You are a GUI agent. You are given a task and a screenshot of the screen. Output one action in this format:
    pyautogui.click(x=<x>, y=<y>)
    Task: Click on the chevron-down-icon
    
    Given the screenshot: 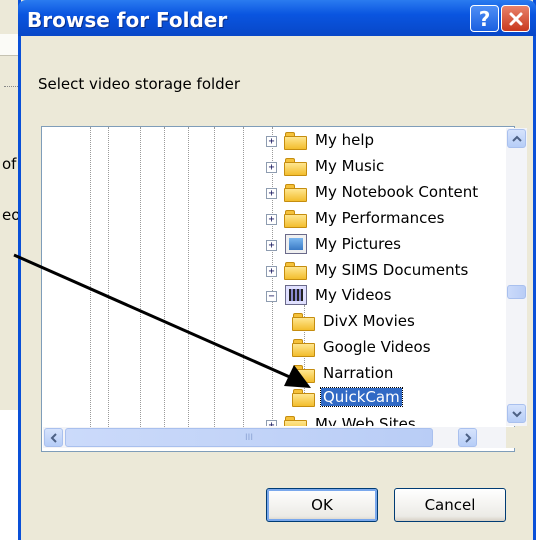 What is the action you would take?
    pyautogui.click(x=516, y=413)
    